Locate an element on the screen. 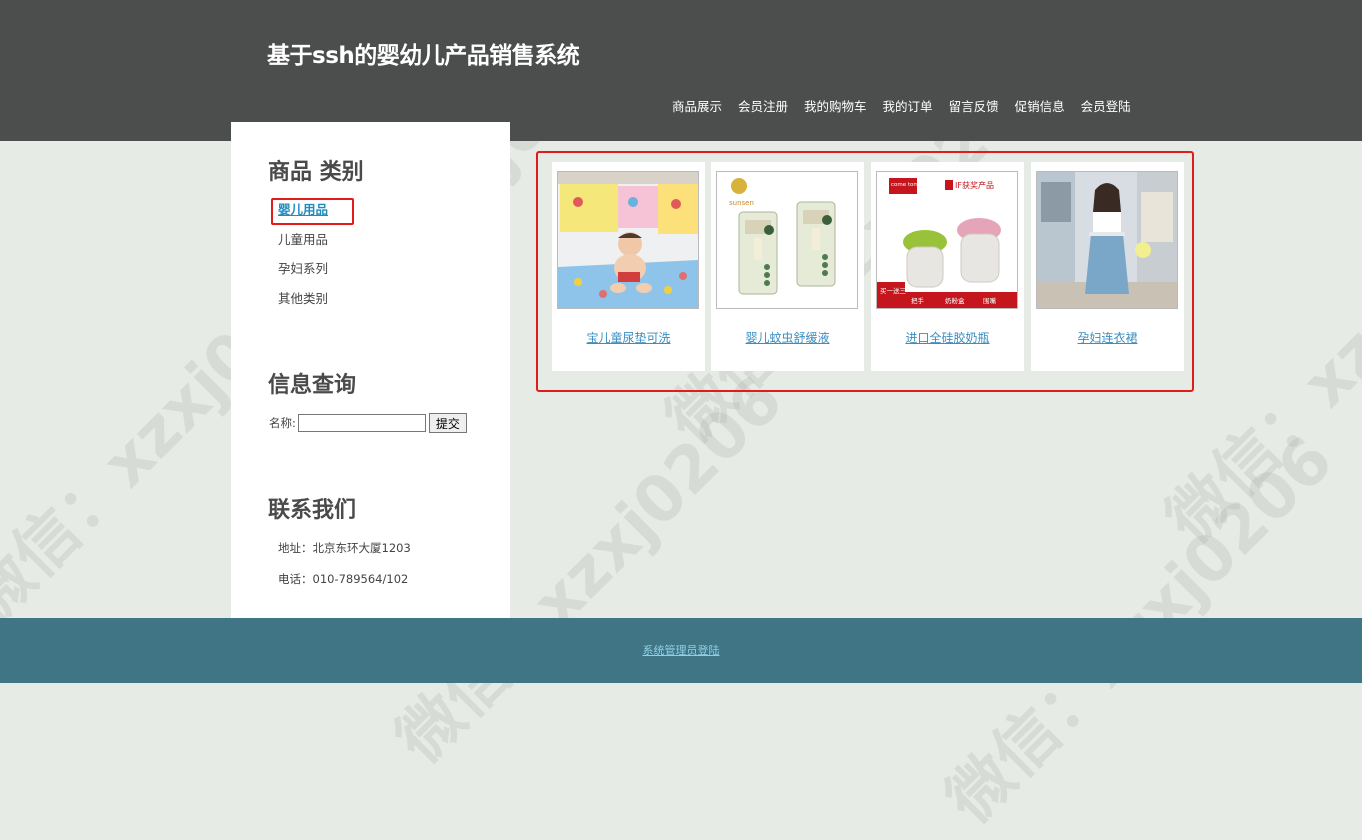 The image size is (1362, 840). contact-phone: 电话：010-789564/102 is located at coordinates (343, 579).